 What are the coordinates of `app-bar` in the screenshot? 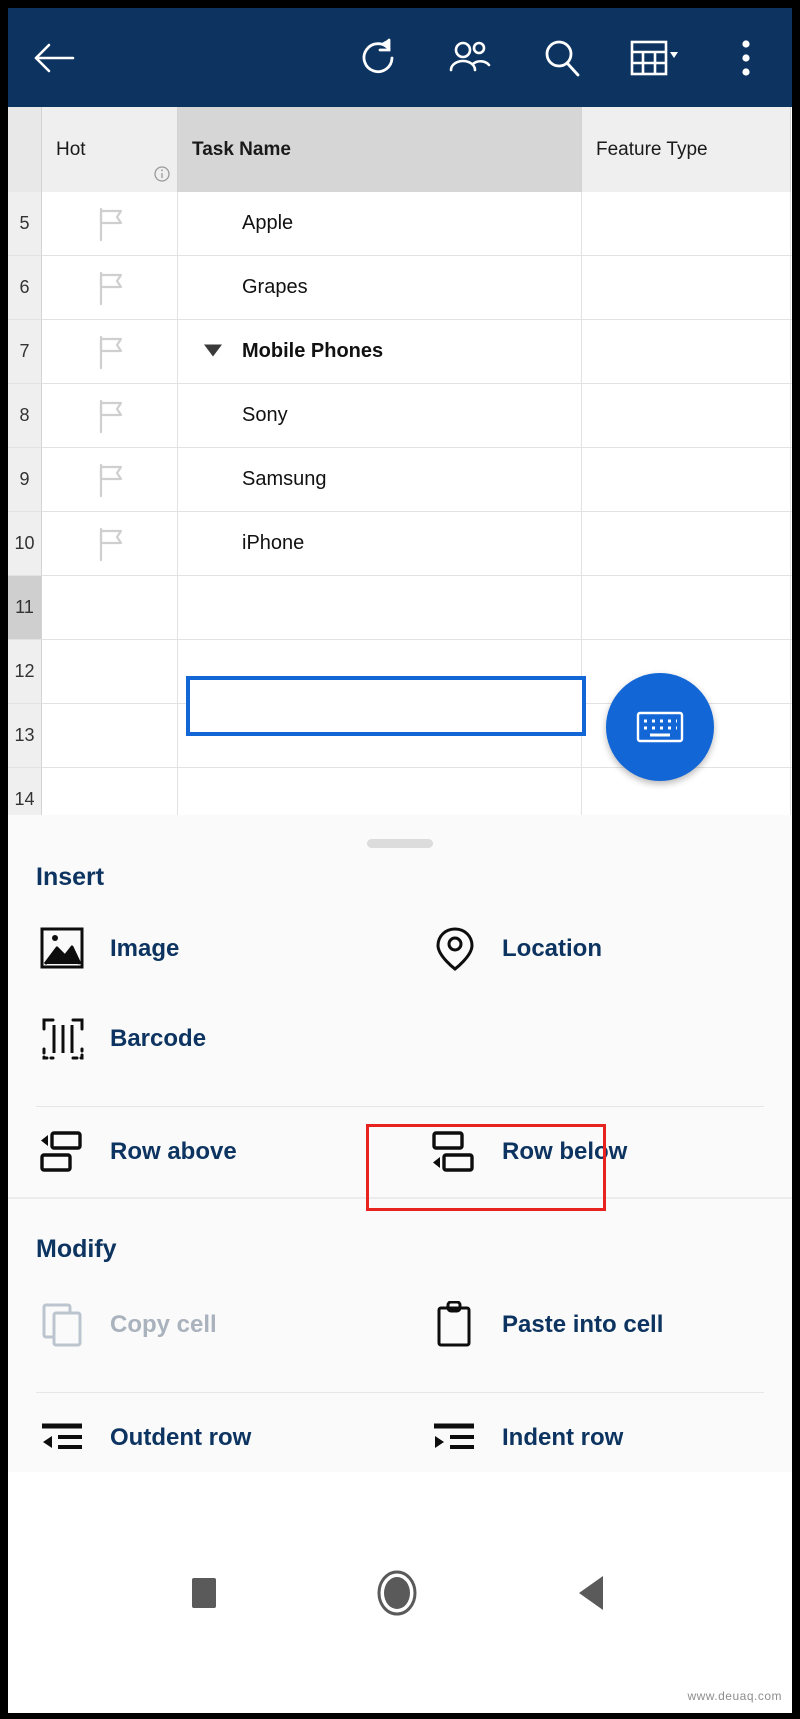 It's located at (400, 57).